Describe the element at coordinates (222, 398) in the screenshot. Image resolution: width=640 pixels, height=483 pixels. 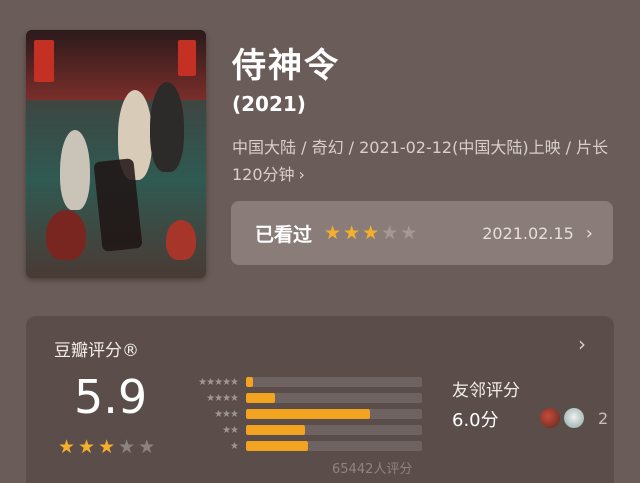
I see `bar-star-icons: ★★★★` at that location.